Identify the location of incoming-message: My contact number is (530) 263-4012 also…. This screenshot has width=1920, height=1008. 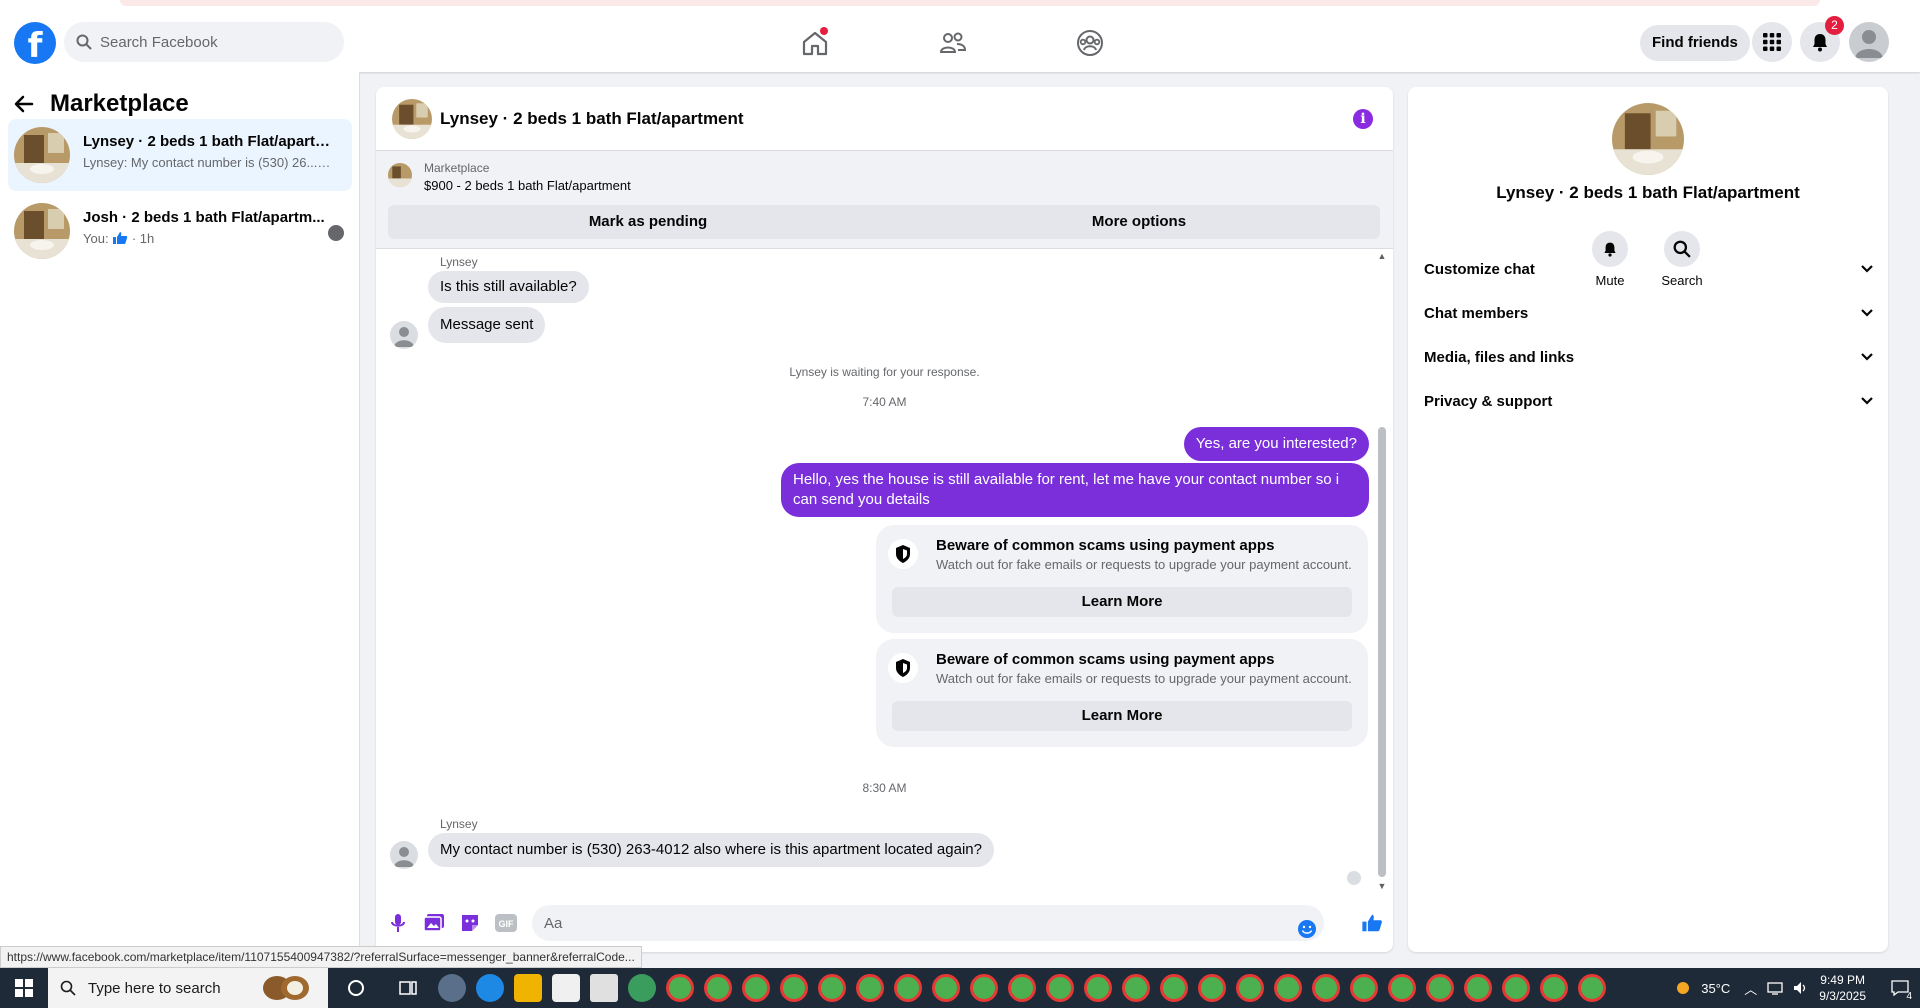
(711, 850).